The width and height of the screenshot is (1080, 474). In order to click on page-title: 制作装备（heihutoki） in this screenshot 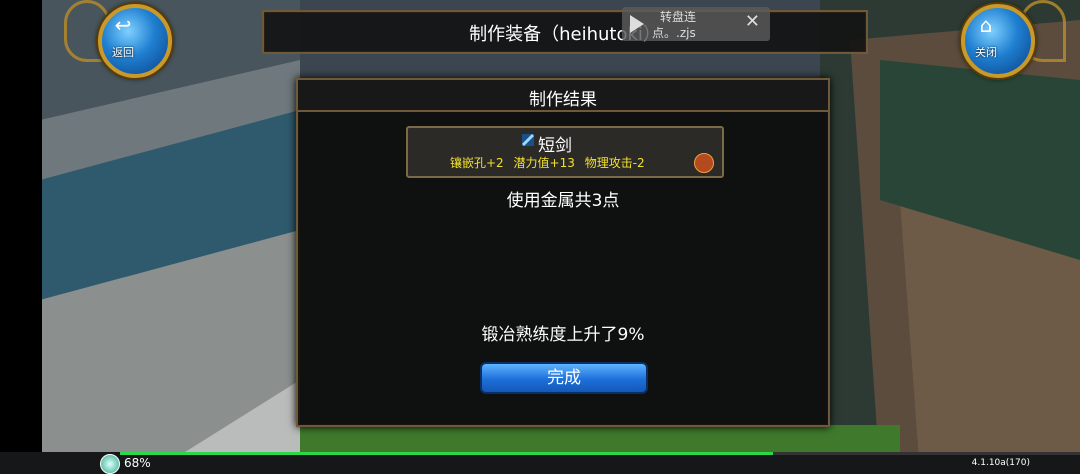, I will do `click(565, 34)`.